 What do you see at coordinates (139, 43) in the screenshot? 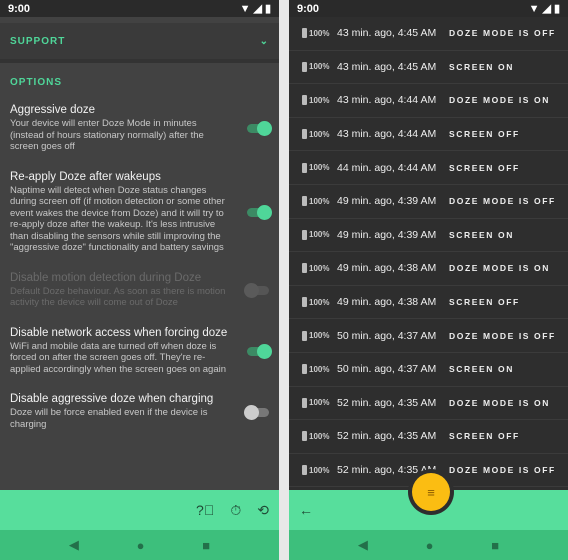
I see `support-section: SUPPORT ⌄` at bounding box center [139, 43].